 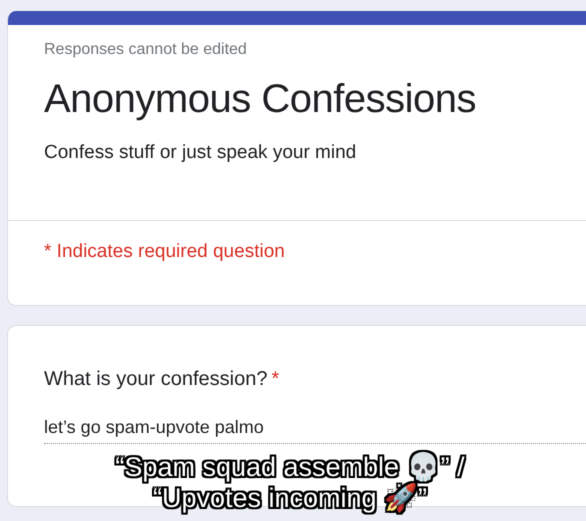 What do you see at coordinates (146, 50) in the screenshot?
I see `notice-text: Responses cannot be edited` at bounding box center [146, 50].